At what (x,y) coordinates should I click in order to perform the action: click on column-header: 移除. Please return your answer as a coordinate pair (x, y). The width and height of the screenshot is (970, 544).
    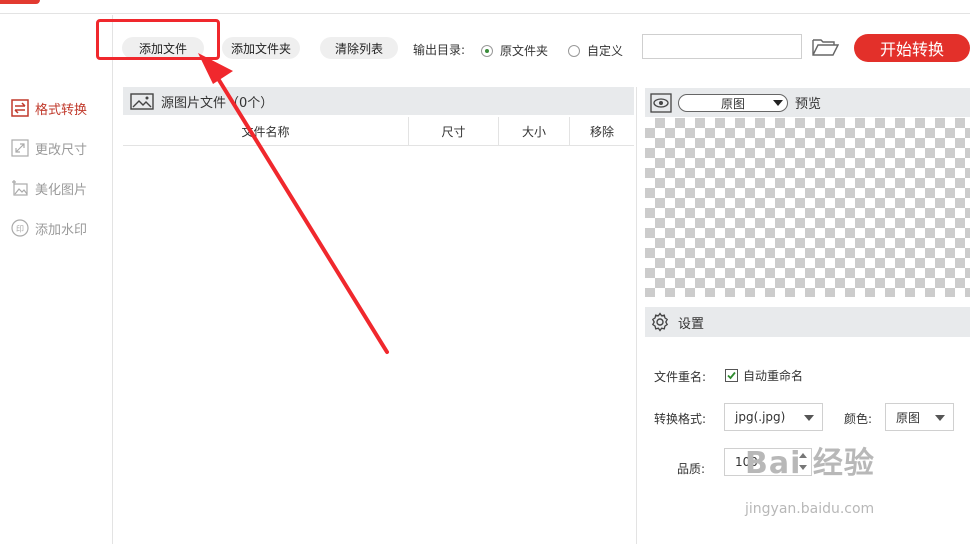
    Looking at the image, I should click on (601, 131).